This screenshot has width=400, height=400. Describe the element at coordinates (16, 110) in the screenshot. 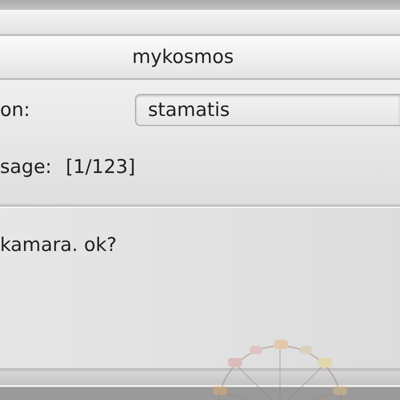

I see `recipient-label: on:` at that location.